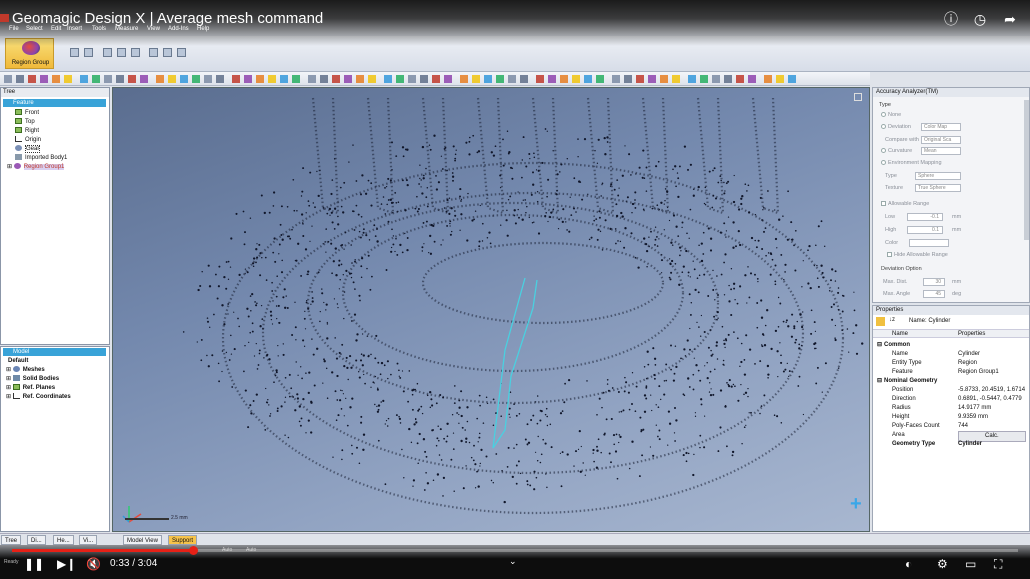 This screenshot has width=1030, height=579. What do you see at coordinates (934, 282) in the screenshot?
I see `max-dist-input: 30` at bounding box center [934, 282].